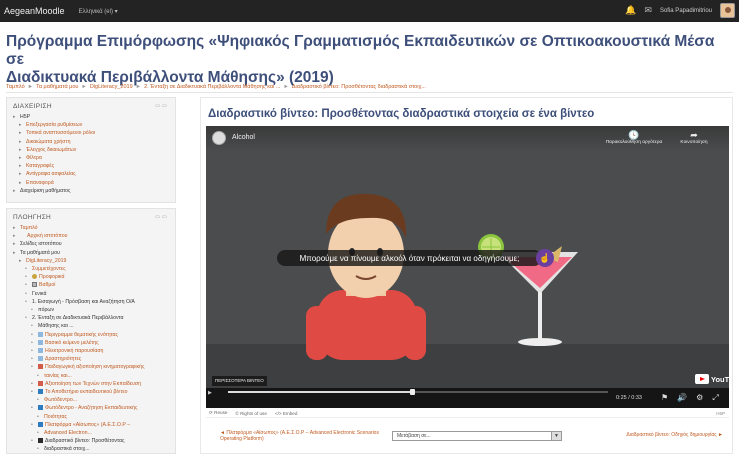 Image resolution: width=739 pixels, height=454 pixels. I want to click on jump-to-select: Μετάβαση σε... ▼, so click(477, 436).